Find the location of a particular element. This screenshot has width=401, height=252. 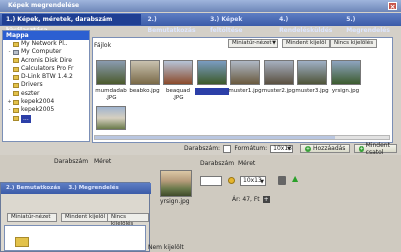

trash-icon is located at coordinates (282, 180).